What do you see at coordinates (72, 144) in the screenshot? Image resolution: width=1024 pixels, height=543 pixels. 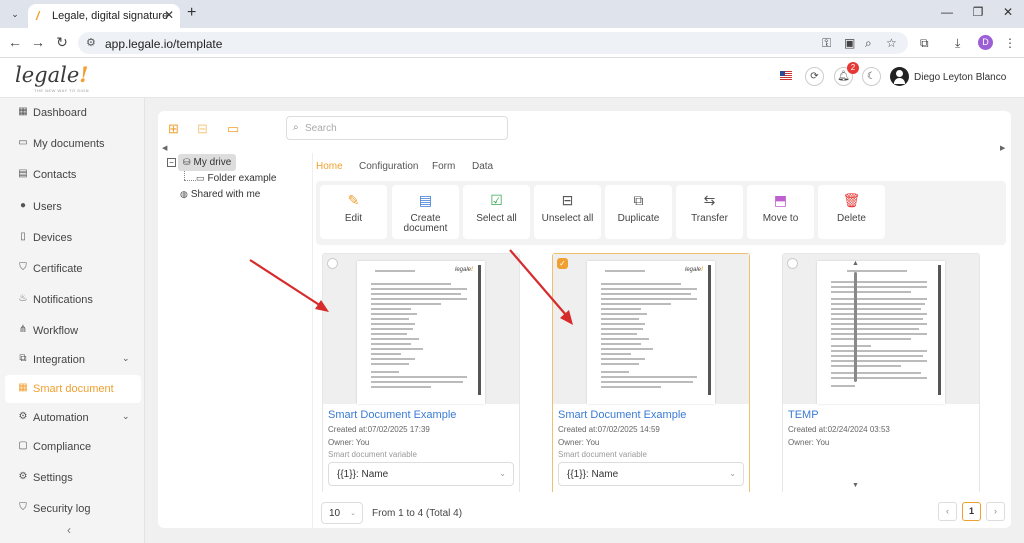 I see `sidebar-item-my-documents: ▭ My documents` at bounding box center [72, 144].